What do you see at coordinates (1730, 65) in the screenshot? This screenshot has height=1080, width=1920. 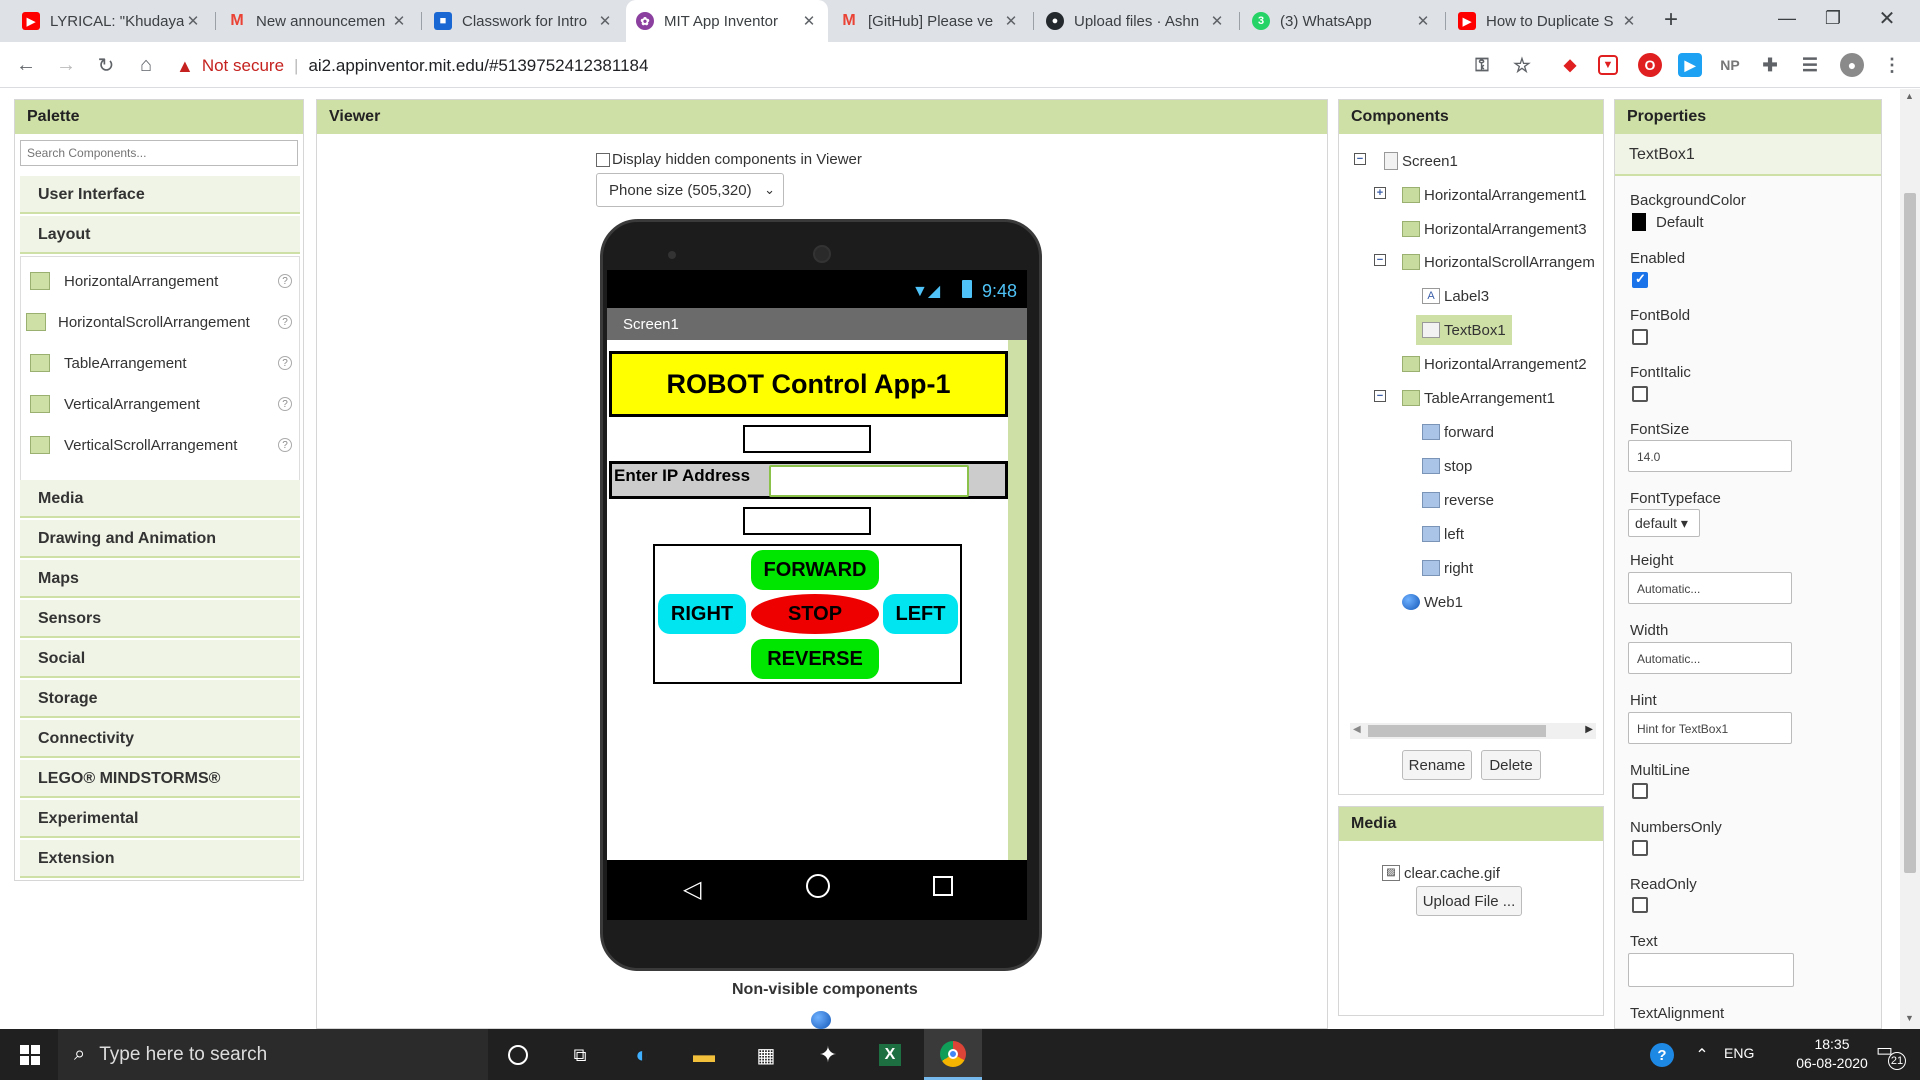 I see `np-extension-icon: NP` at bounding box center [1730, 65].